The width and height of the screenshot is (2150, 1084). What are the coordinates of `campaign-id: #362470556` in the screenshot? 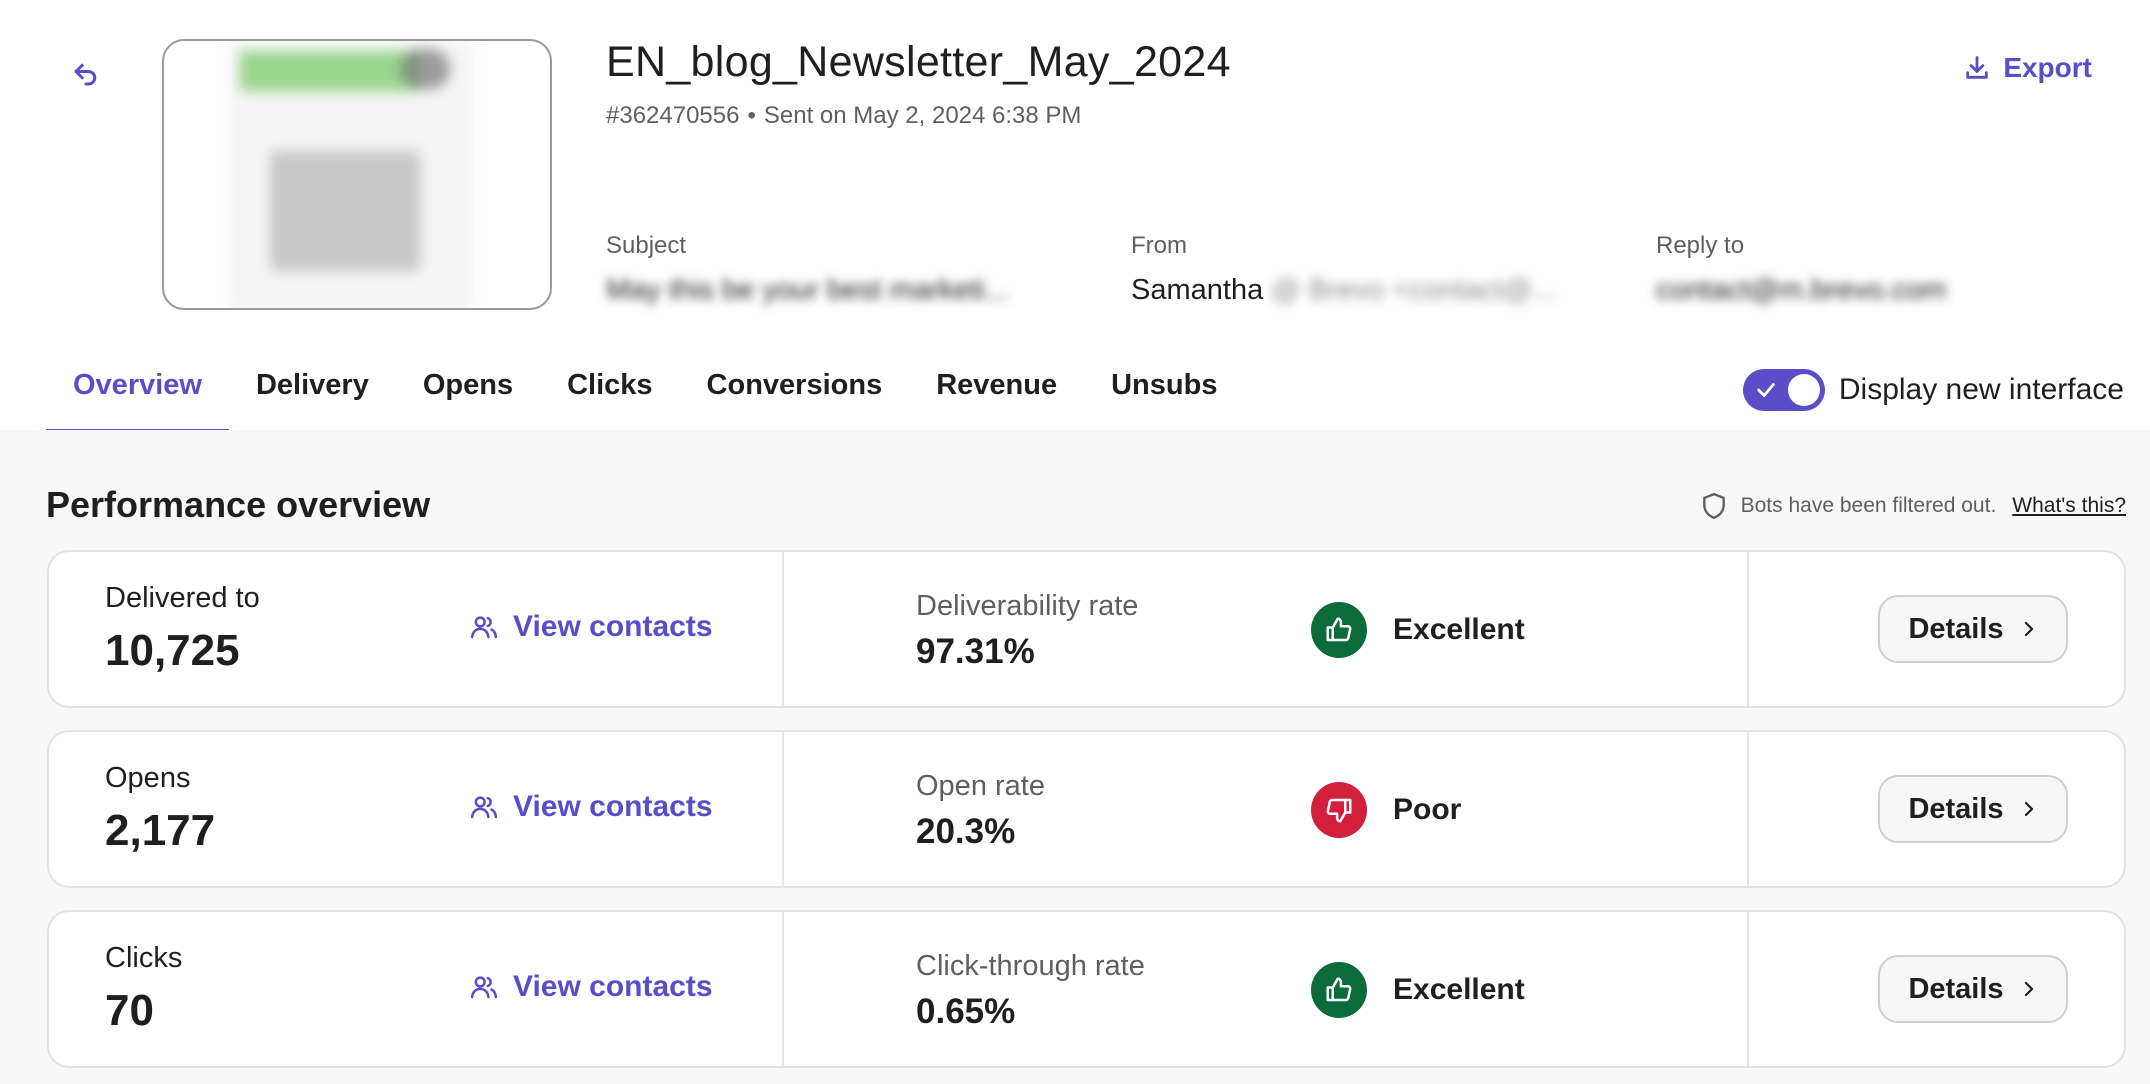 It's located at (673, 115).